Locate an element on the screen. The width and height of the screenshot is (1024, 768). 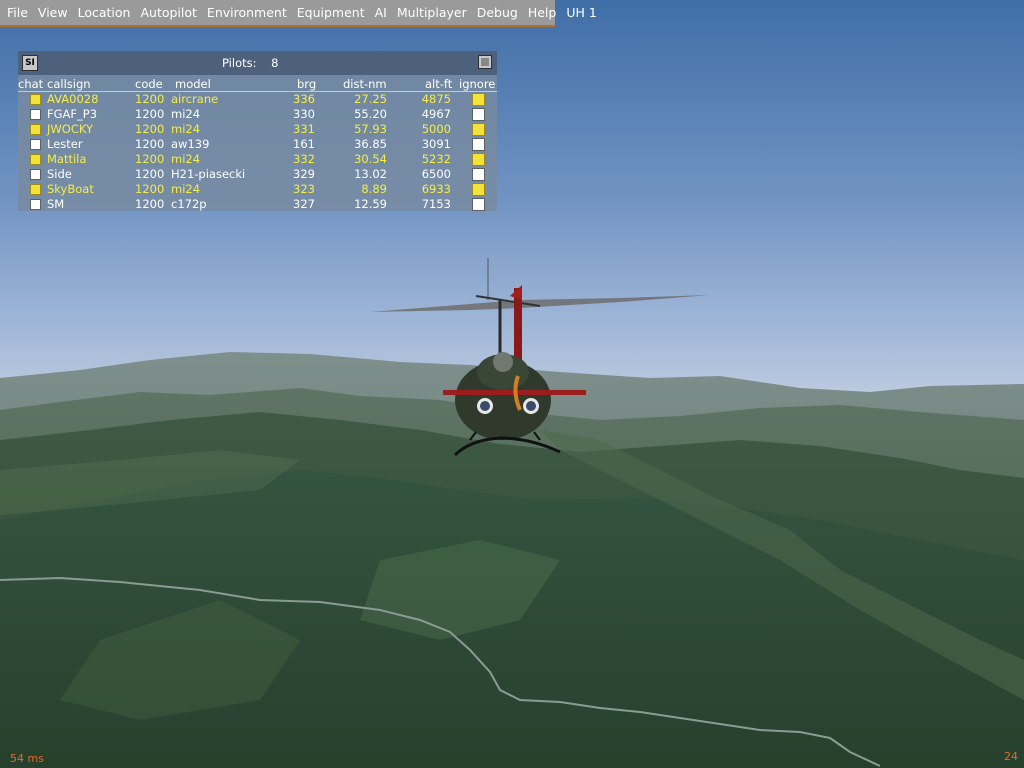
table-row: Mattila 1200 mi24 332 30.54 5232 is located at coordinates (257, 159).